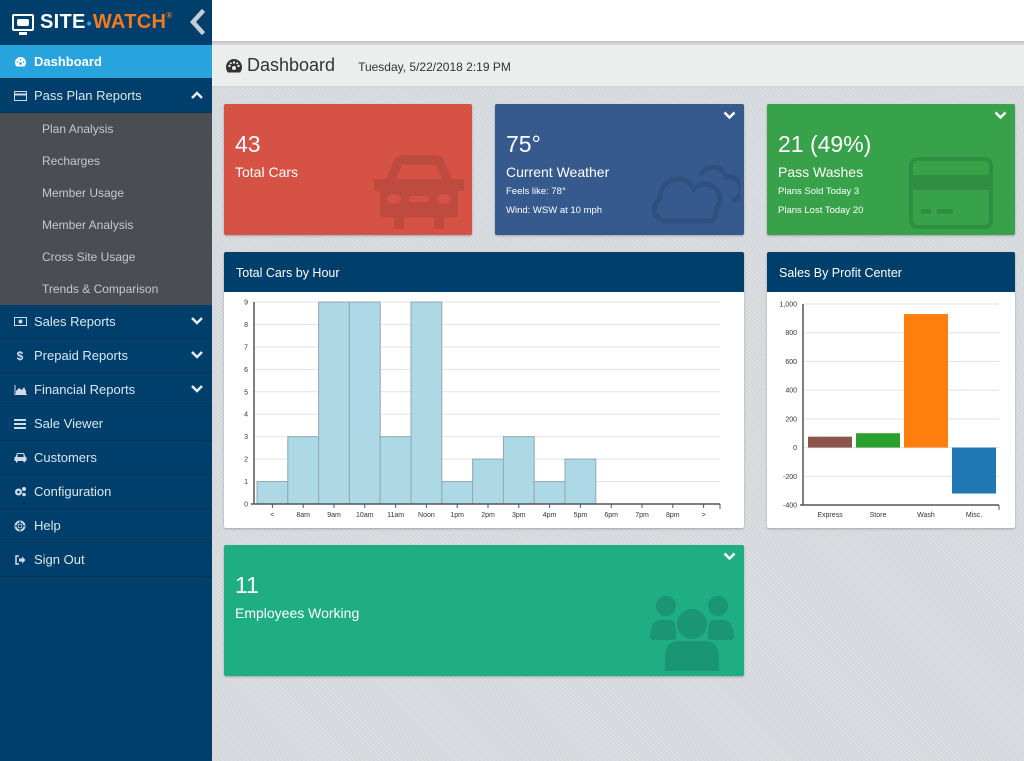 This screenshot has width=1024, height=761. What do you see at coordinates (788, 305) in the screenshot?
I see `y-tick-label: 1,000` at bounding box center [788, 305].